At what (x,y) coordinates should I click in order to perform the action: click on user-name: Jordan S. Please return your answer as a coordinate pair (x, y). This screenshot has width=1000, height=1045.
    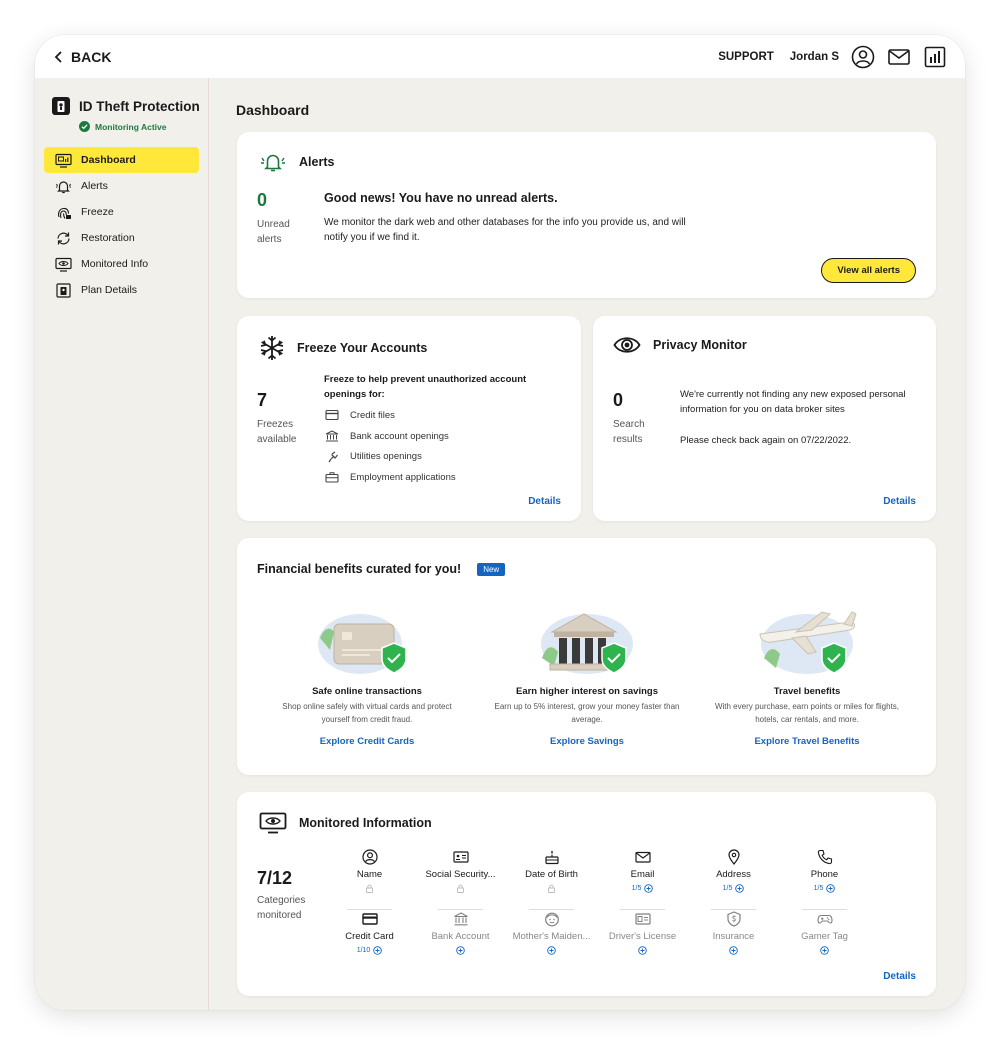
    Looking at the image, I should click on (814, 57).